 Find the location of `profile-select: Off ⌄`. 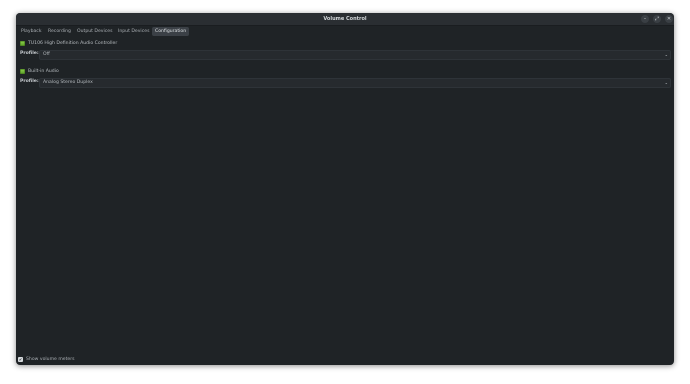

profile-select: Off ⌄ is located at coordinates (355, 55).